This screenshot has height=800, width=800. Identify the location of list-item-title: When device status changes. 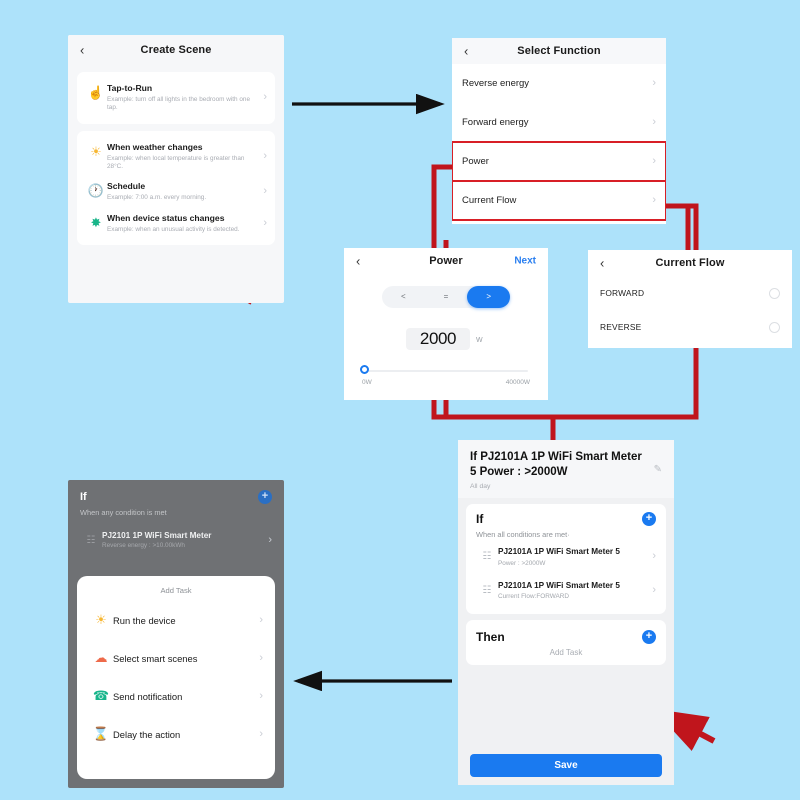
(166, 217).